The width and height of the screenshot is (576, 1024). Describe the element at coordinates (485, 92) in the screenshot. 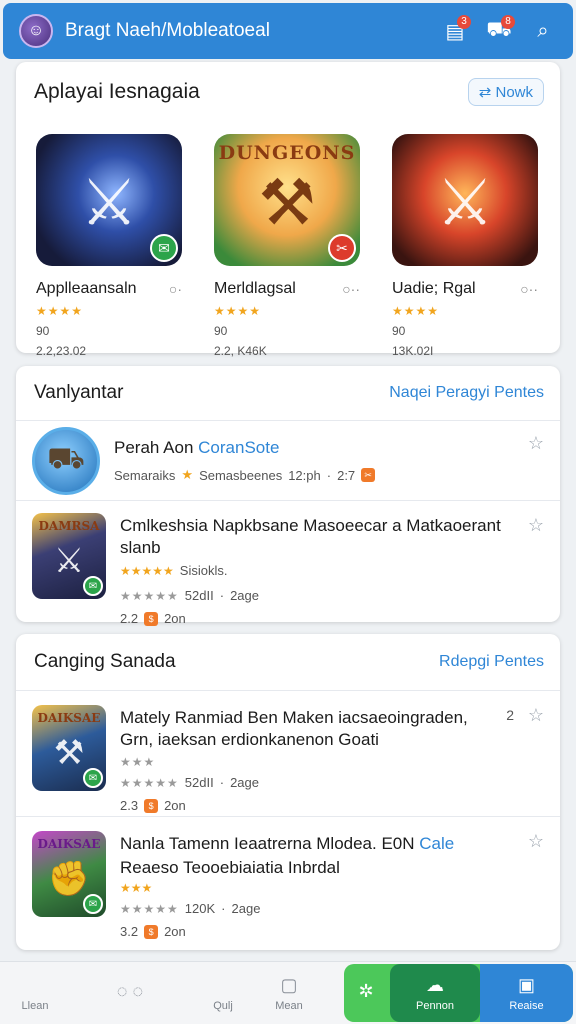

I see `link-icon: ⇄` at that location.